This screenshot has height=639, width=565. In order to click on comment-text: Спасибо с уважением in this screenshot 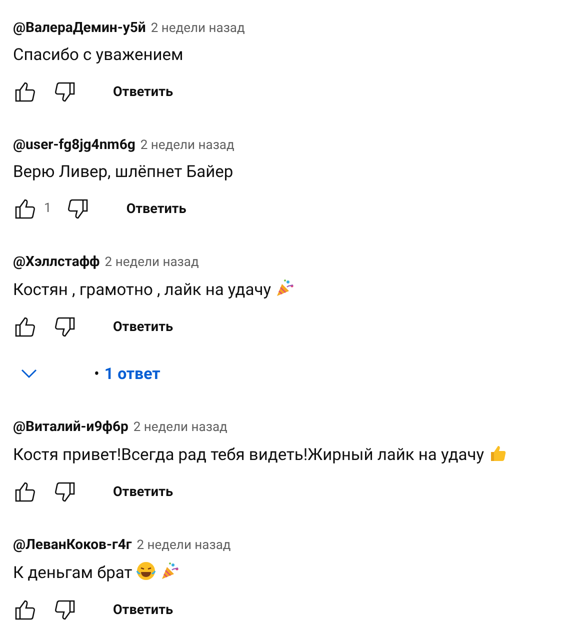, I will do `click(98, 55)`.